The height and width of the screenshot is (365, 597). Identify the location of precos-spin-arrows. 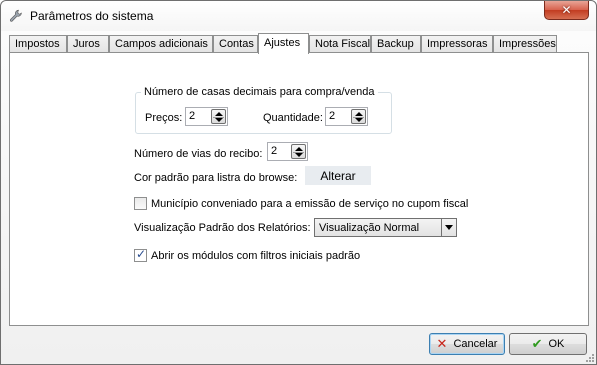
(218, 116).